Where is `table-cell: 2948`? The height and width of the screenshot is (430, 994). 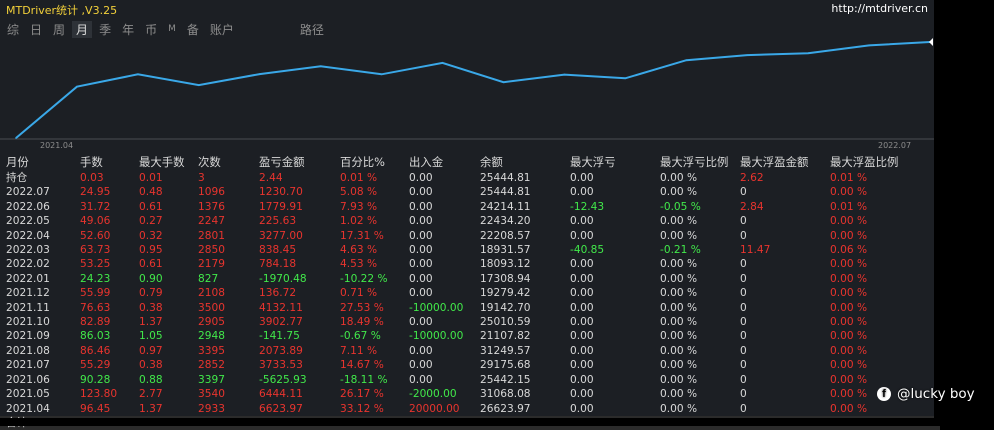
table-cell: 2948 is located at coordinates (211, 336).